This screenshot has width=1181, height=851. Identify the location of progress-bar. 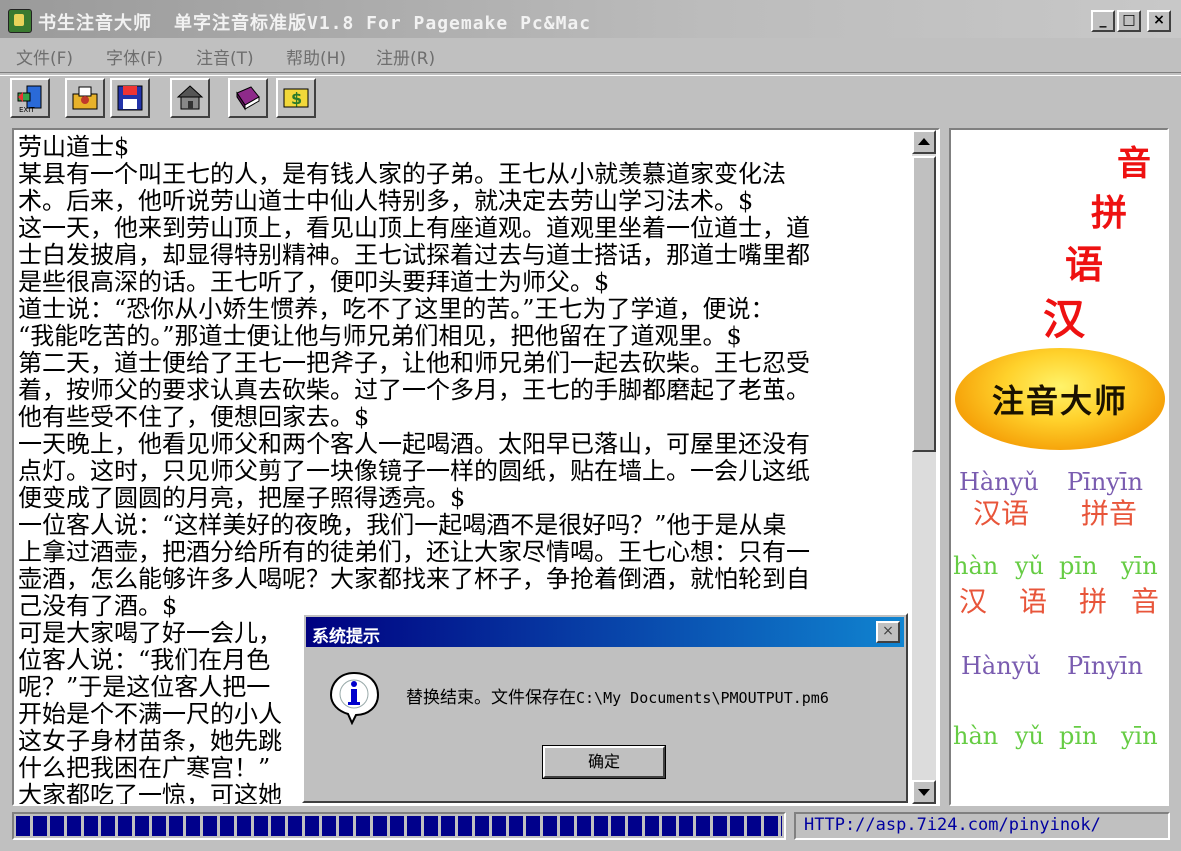
(399, 826).